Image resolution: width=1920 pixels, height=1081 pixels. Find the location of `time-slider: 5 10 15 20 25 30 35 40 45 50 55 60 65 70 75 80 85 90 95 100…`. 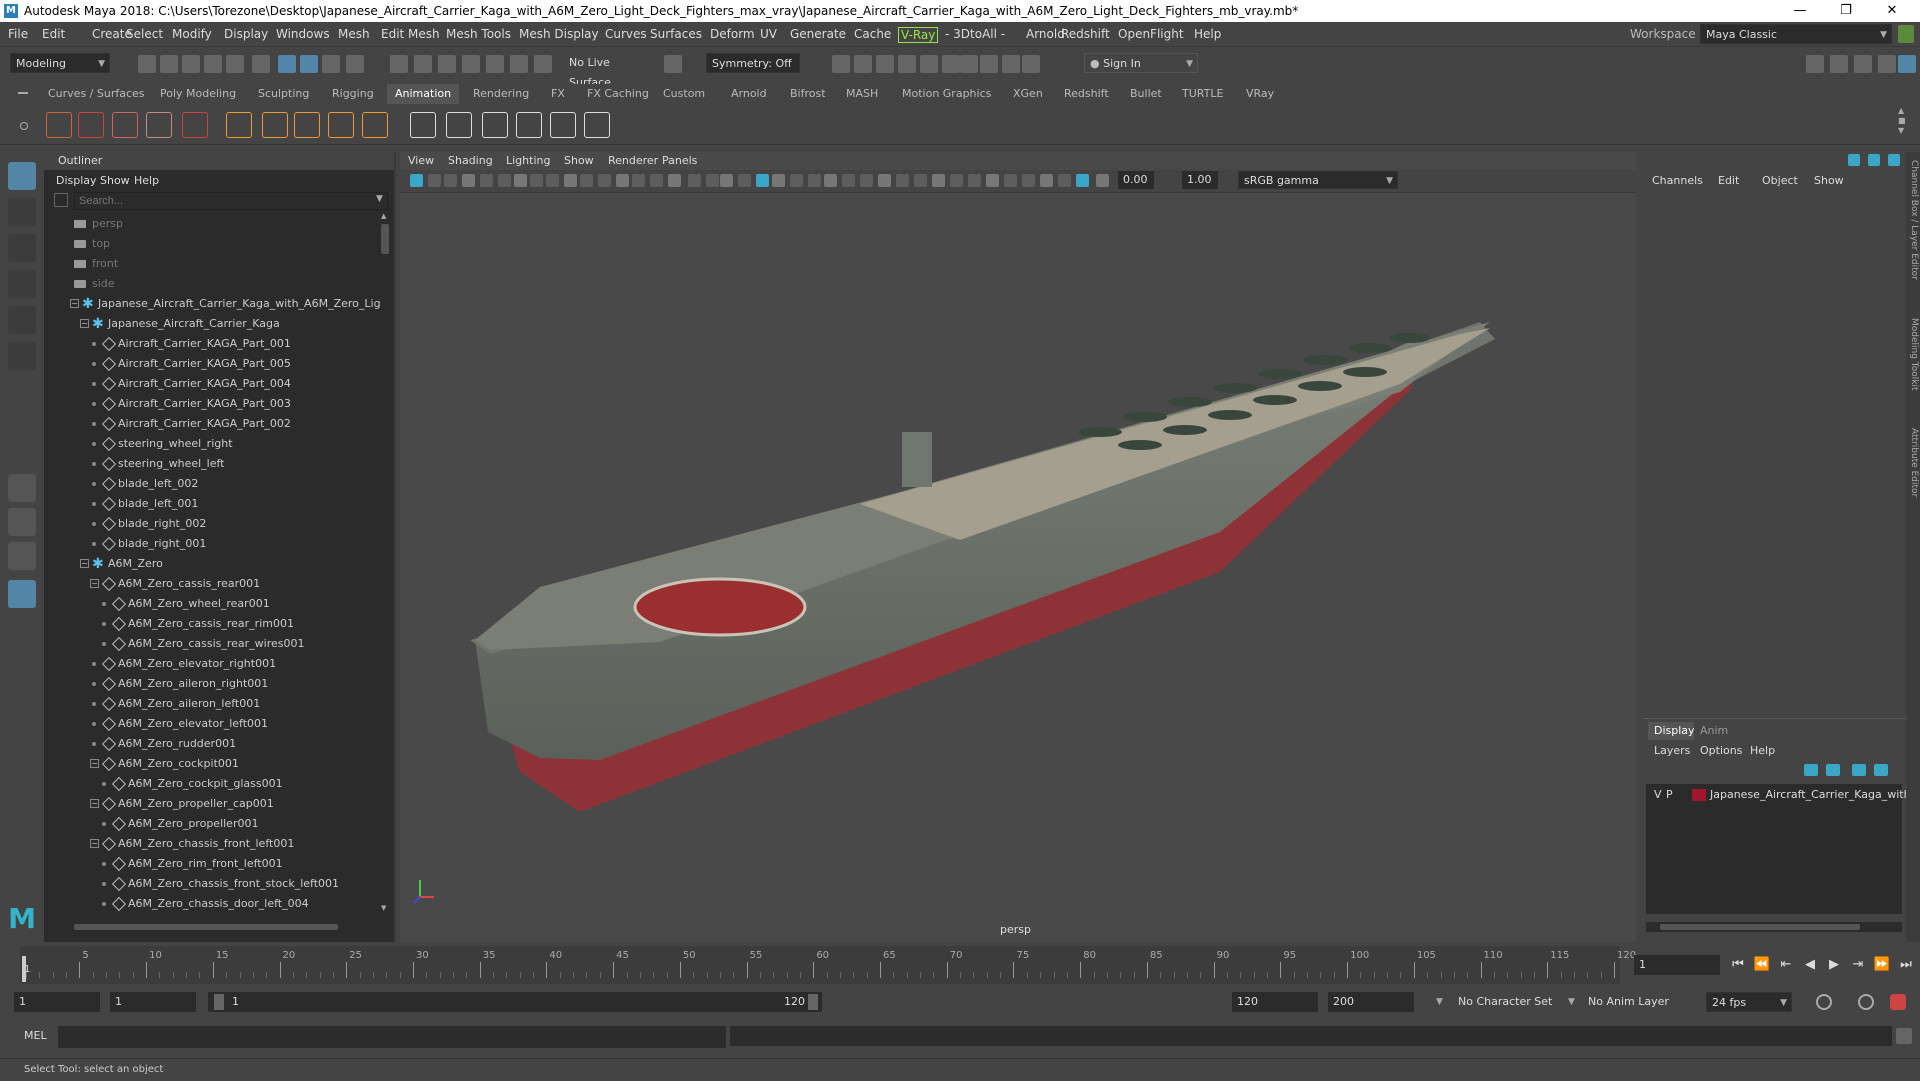

time-slider: 5 10 15 20 25 30 35 40 45 50 55 60 65 70 75 80 85 90 95 100… is located at coordinates (960, 965).